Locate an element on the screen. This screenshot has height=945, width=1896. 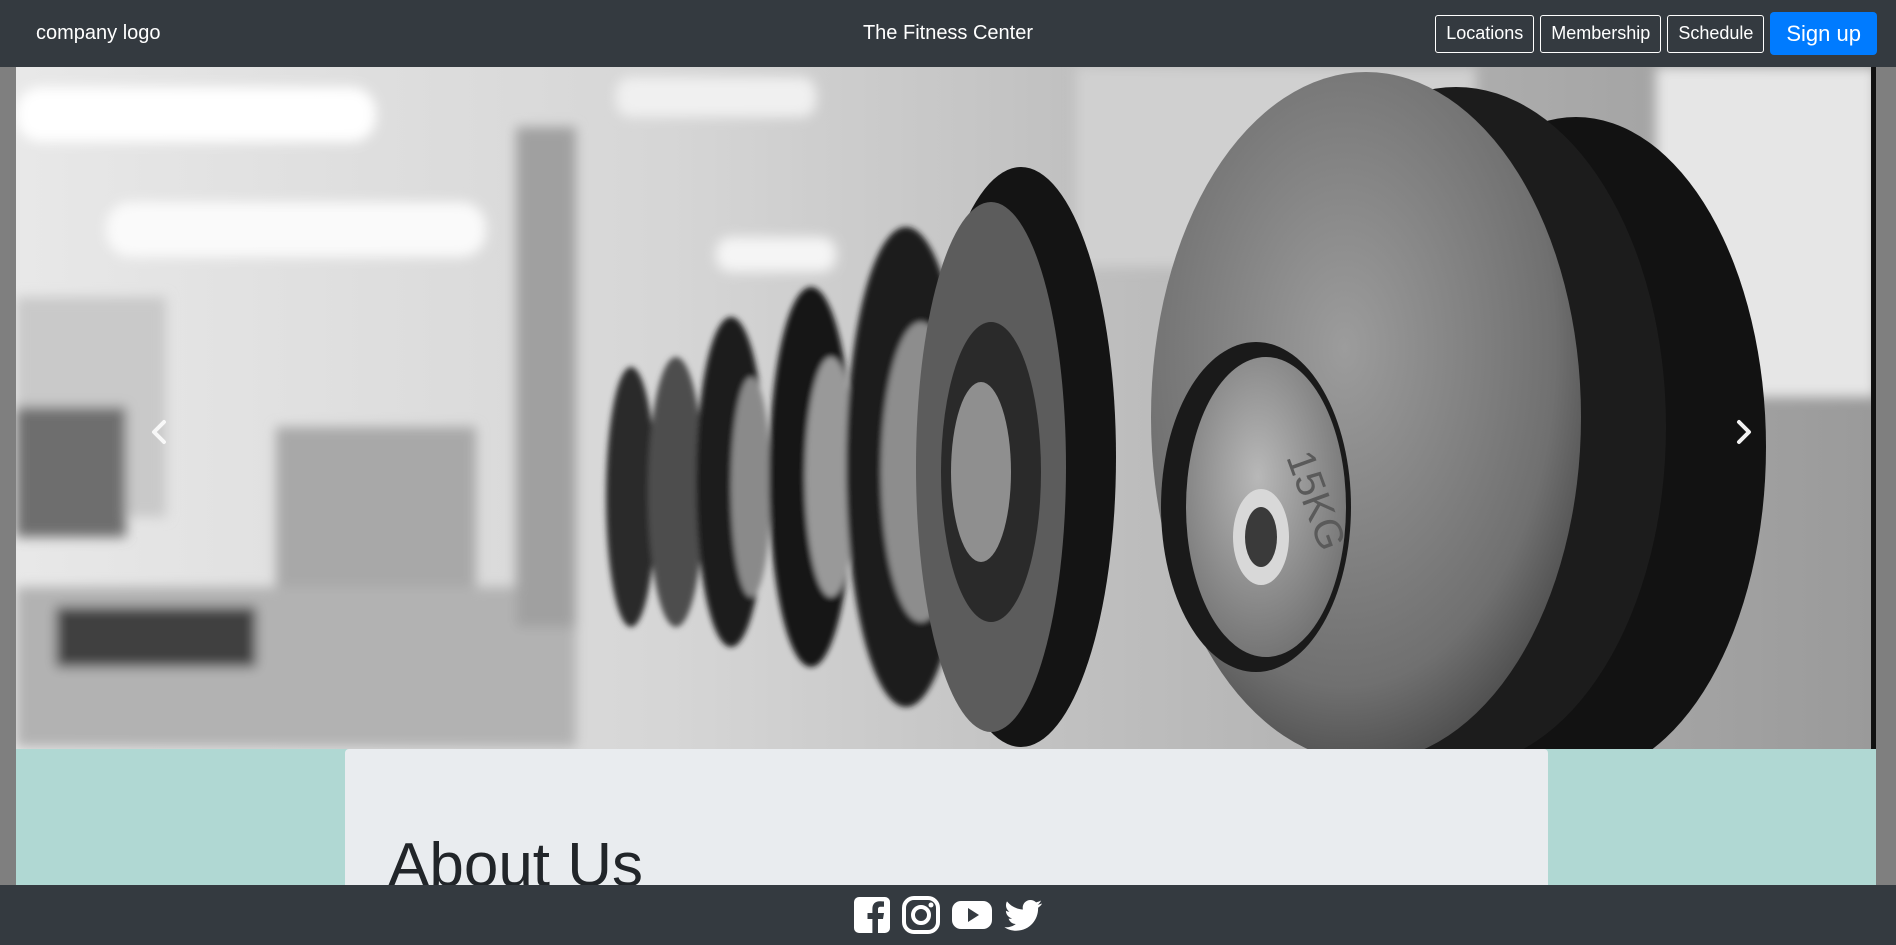
carousel-prev-button is located at coordinates (160, 432).